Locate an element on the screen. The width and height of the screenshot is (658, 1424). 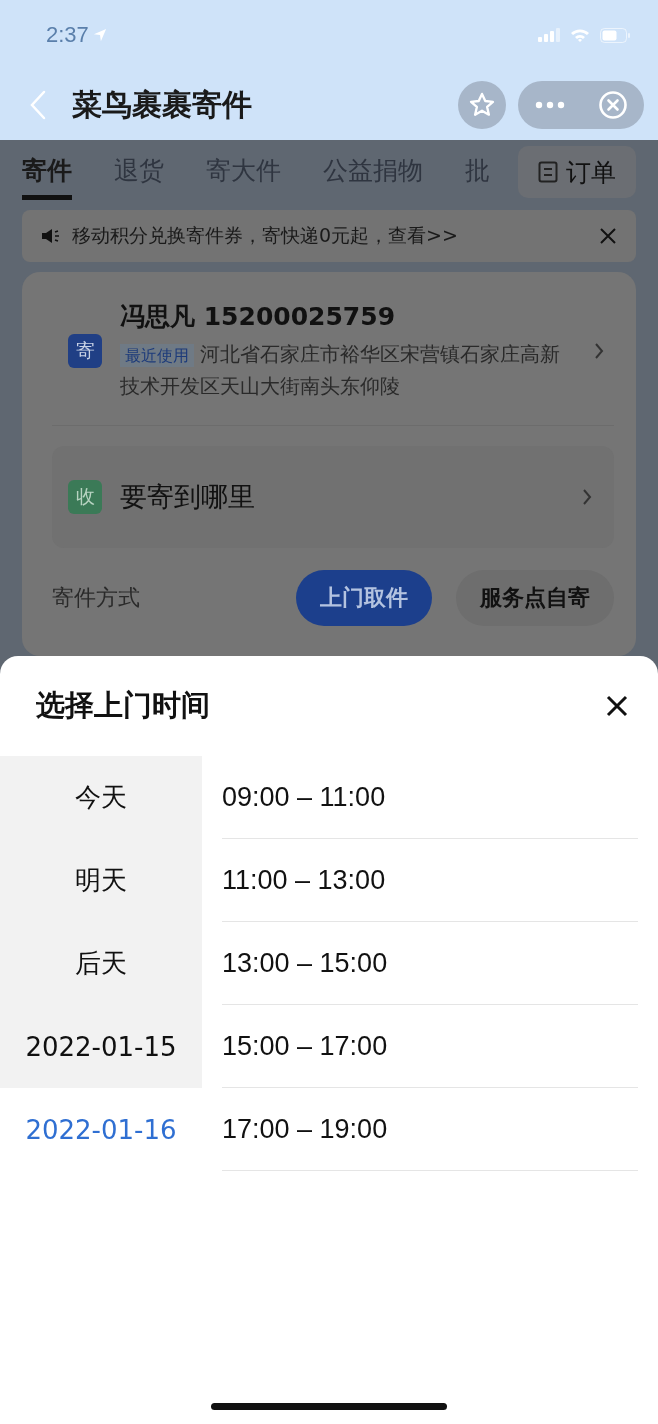
dismiss-button is located at coordinates (608, 236).